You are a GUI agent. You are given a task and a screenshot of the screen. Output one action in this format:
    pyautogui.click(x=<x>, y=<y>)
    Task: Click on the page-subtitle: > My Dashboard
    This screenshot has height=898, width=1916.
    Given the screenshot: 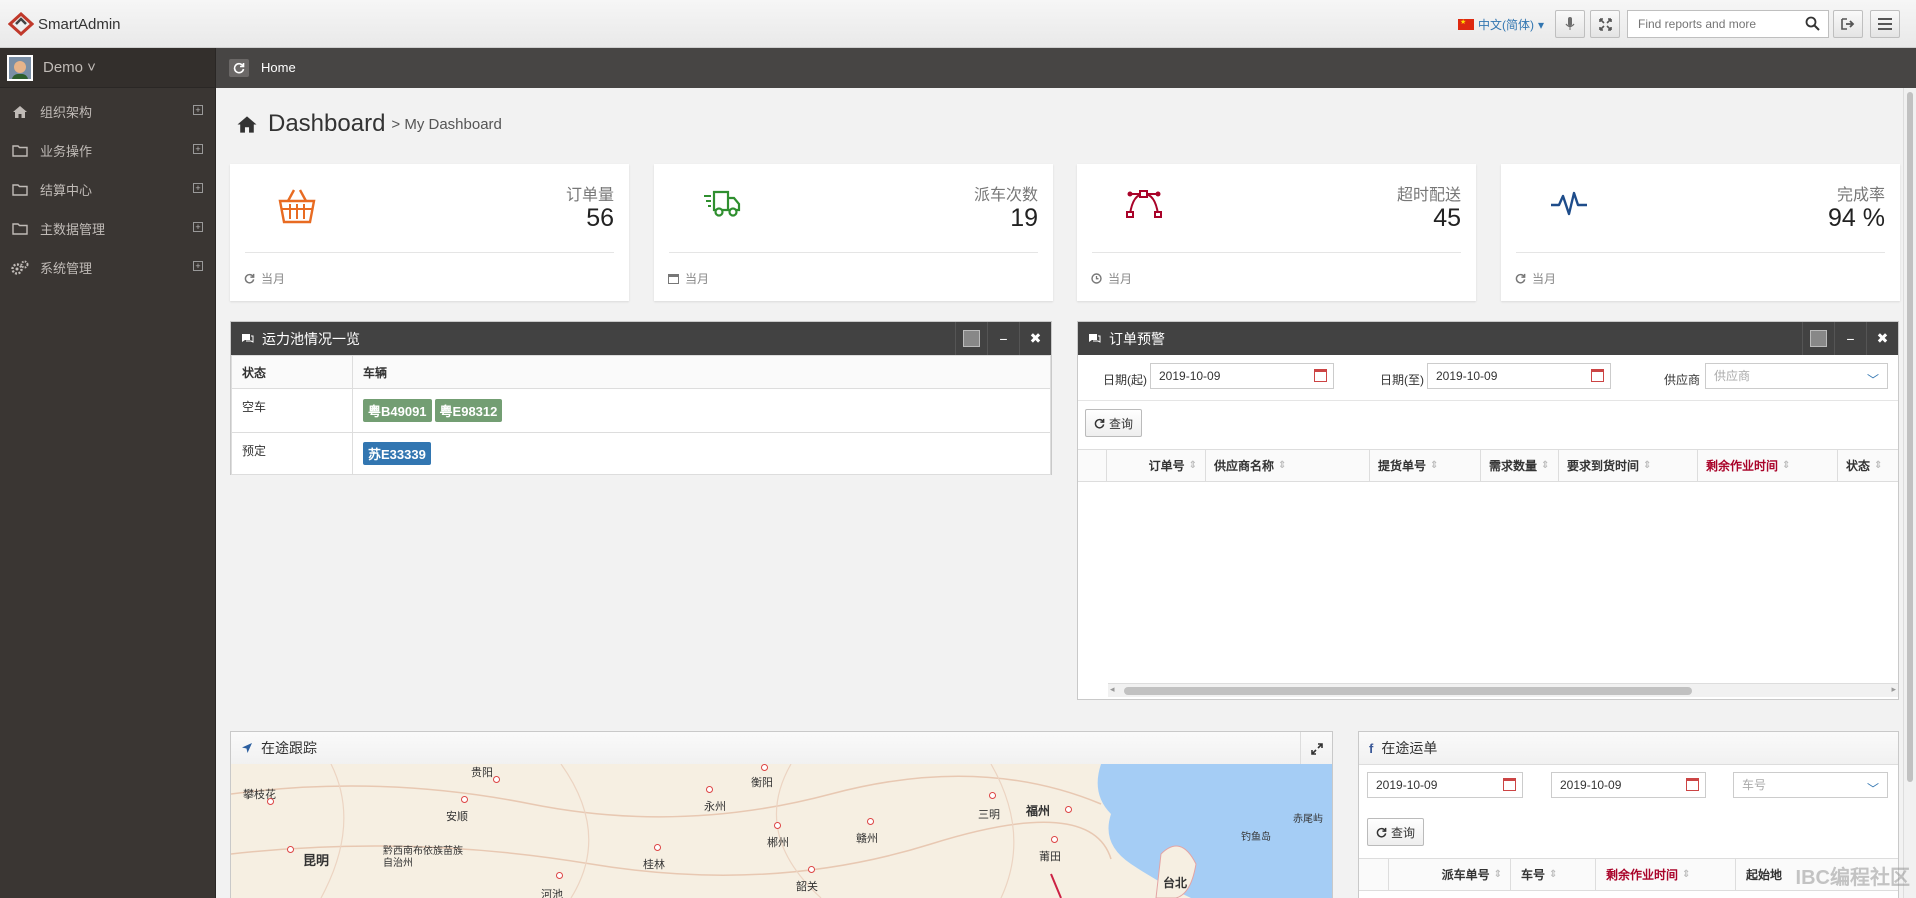 What is the action you would take?
    pyautogui.click(x=446, y=124)
    